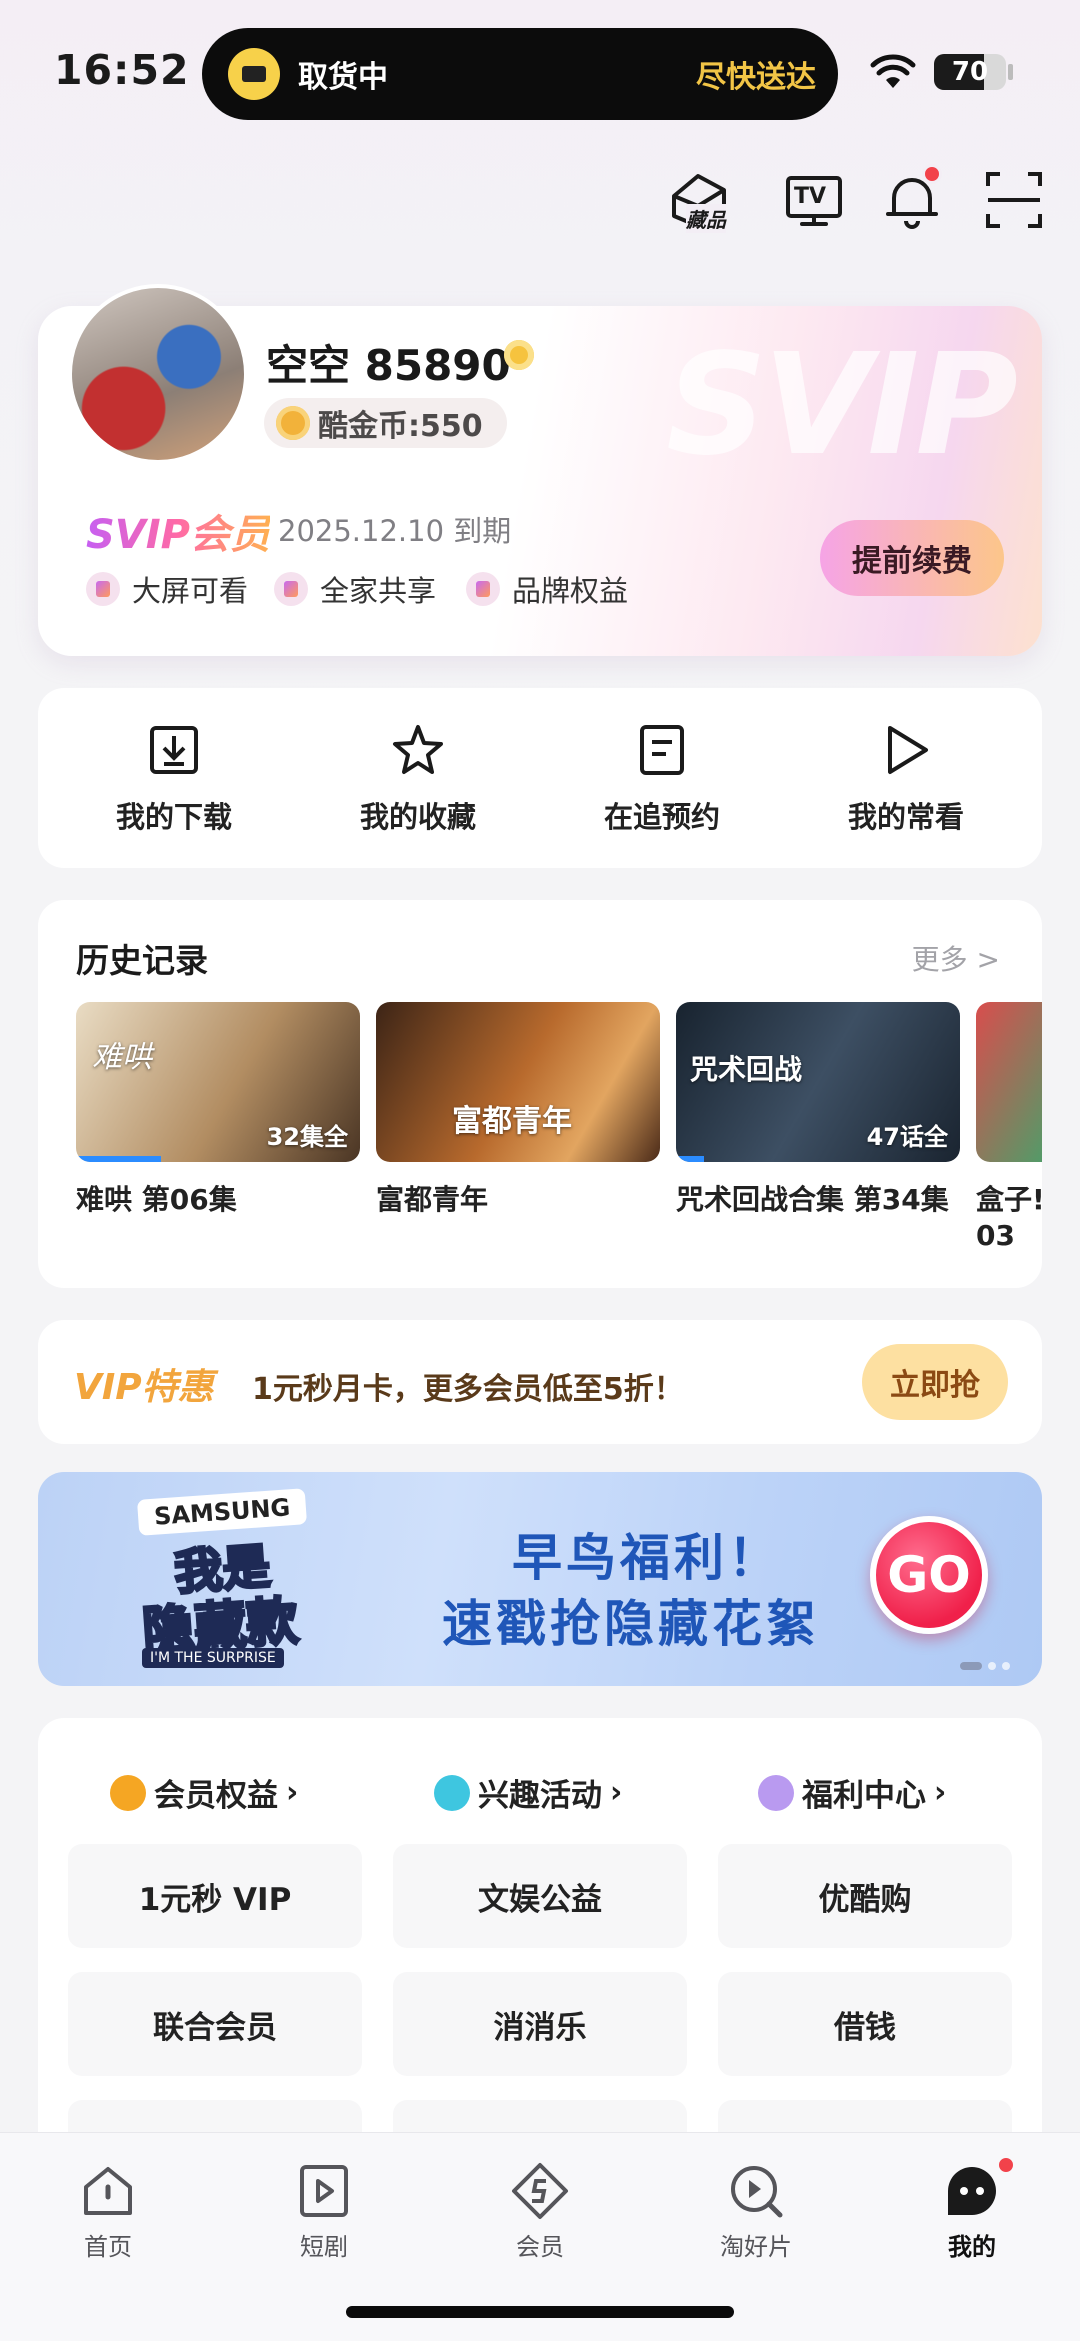 The image size is (1080, 2341). What do you see at coordinates (647, 1558) in the screenshot?
I see `banner-headline-1: 早鸟福利！` at bounding box center [647, 1558].